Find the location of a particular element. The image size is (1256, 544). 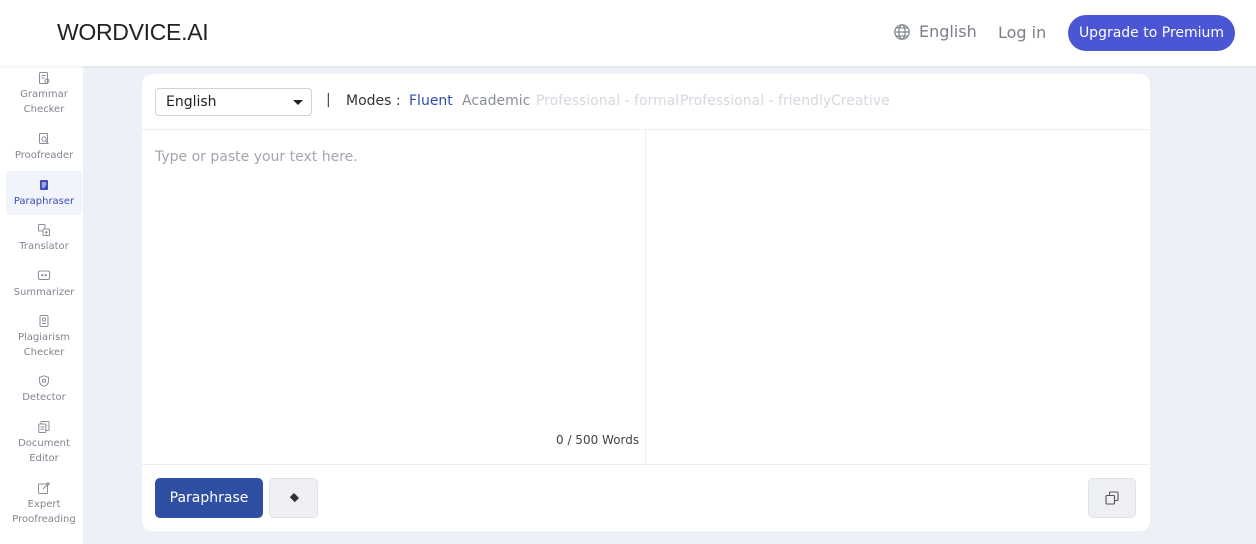

caret-down-icon is located at coordinates (298, 102).